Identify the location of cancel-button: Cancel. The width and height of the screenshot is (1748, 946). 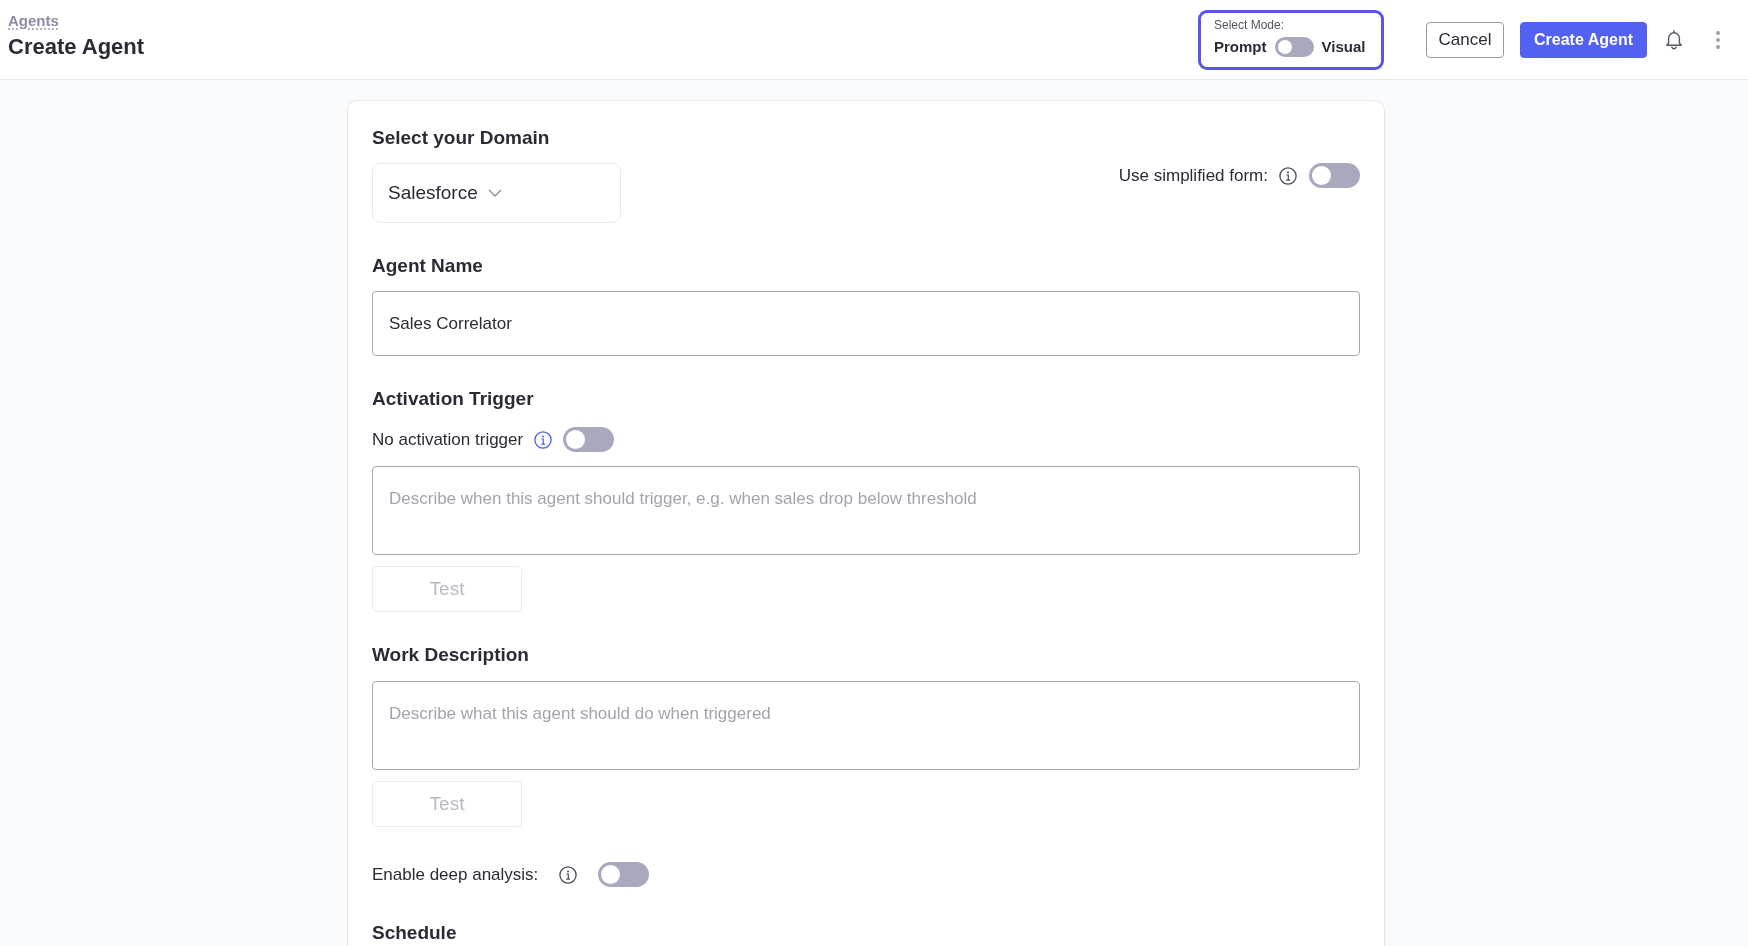
(1465, 39).